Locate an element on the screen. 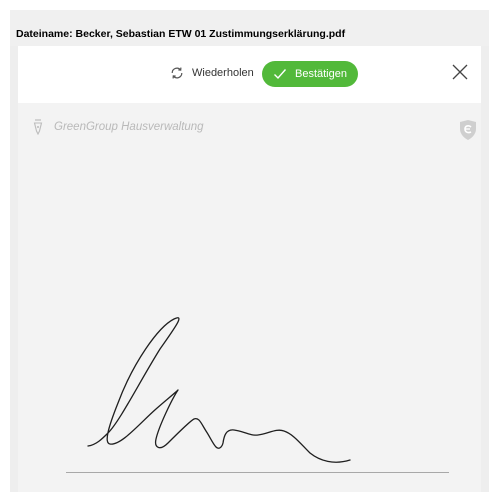  signature-toolbar: Wiederholen Bestätigen is located at coordinates (249, 74).